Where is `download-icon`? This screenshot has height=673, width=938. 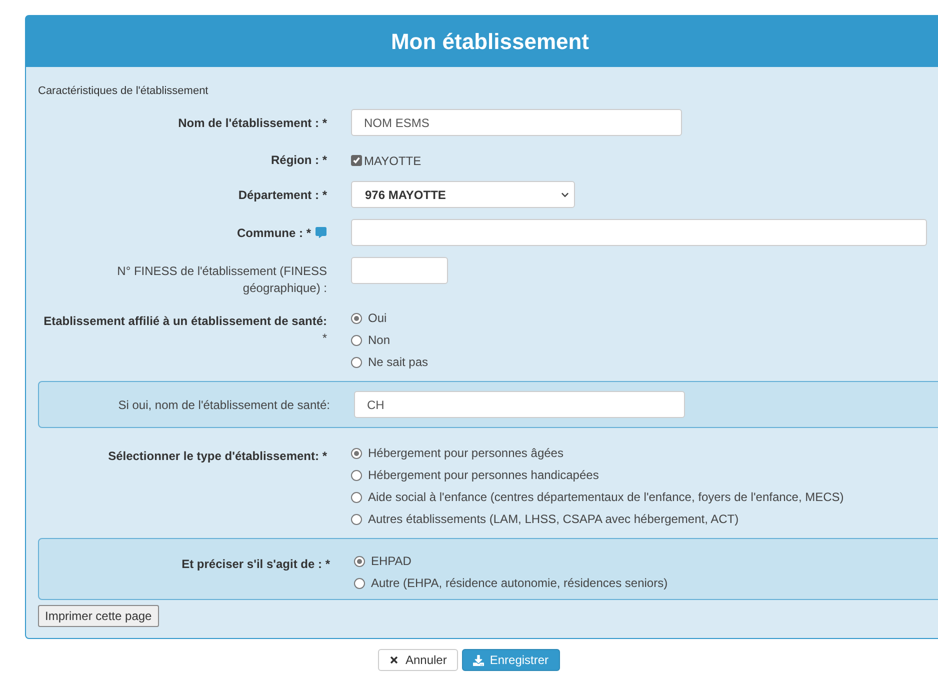 download-icon is located at coordinates (478, 660).